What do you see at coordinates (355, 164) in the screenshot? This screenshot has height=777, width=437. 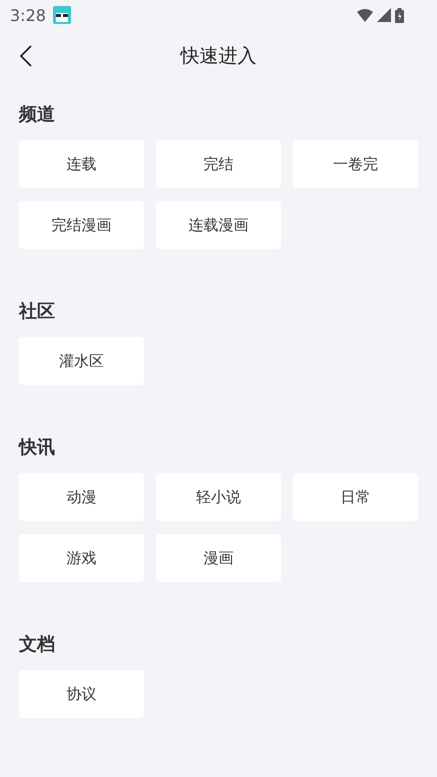 I see `category-button: 一卷完` at bounding box center [355, 164].